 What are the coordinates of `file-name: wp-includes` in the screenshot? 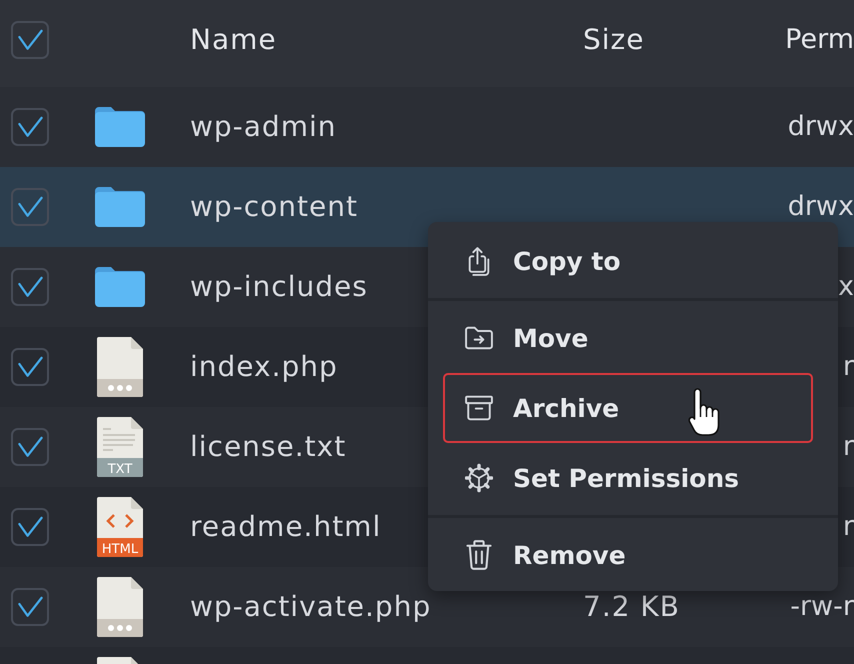 It's located at (279, 287).